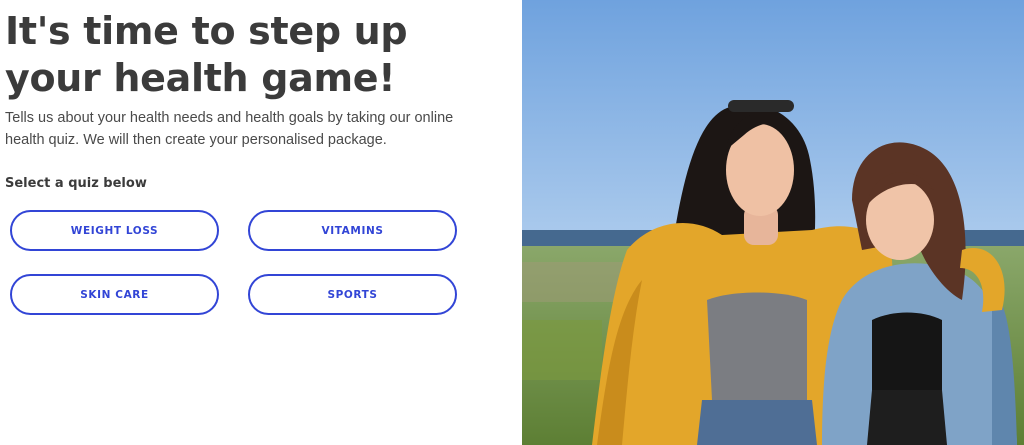  What do you see at coordinates (114, 294) in the screenshot?
I see `skin-care-quiz-button: SKIN CARE` at bounding box center [114, 294].